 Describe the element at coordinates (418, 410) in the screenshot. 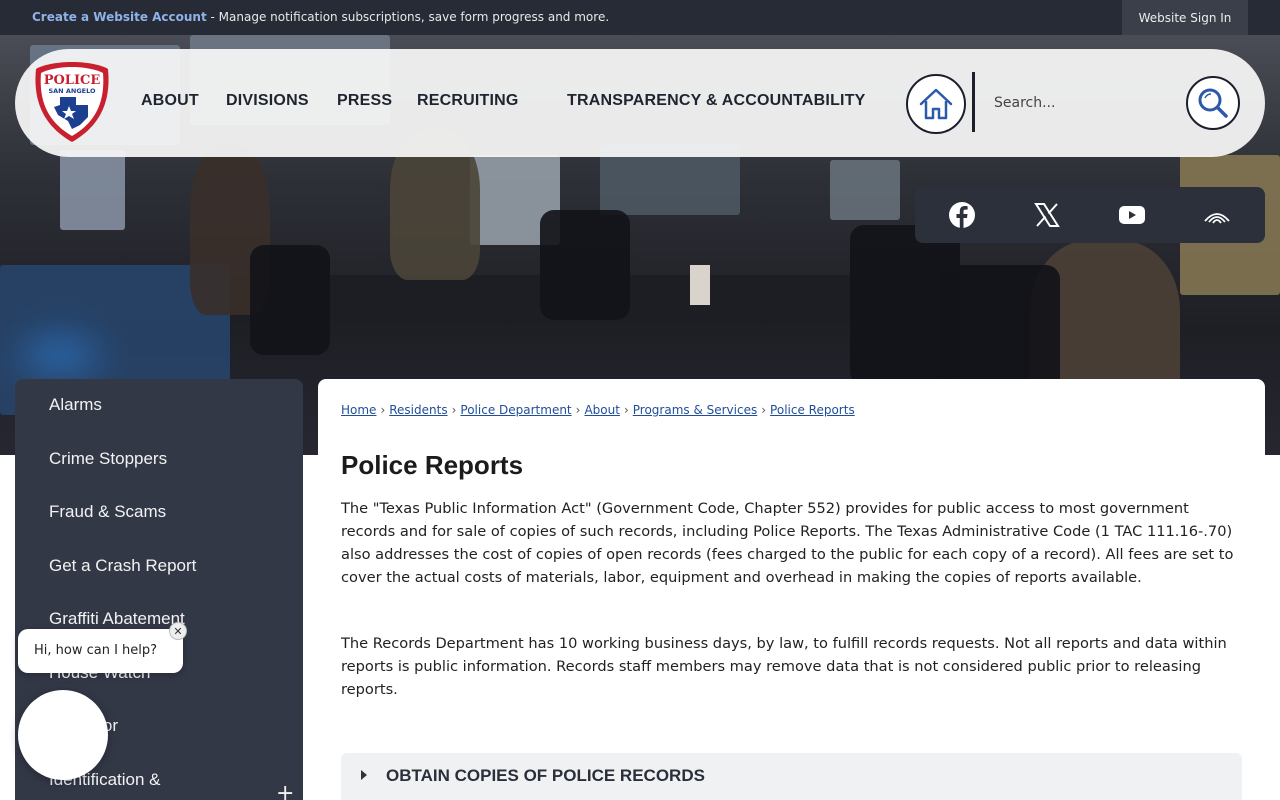

I see `breadcrumb-residents: Residents` at that location.